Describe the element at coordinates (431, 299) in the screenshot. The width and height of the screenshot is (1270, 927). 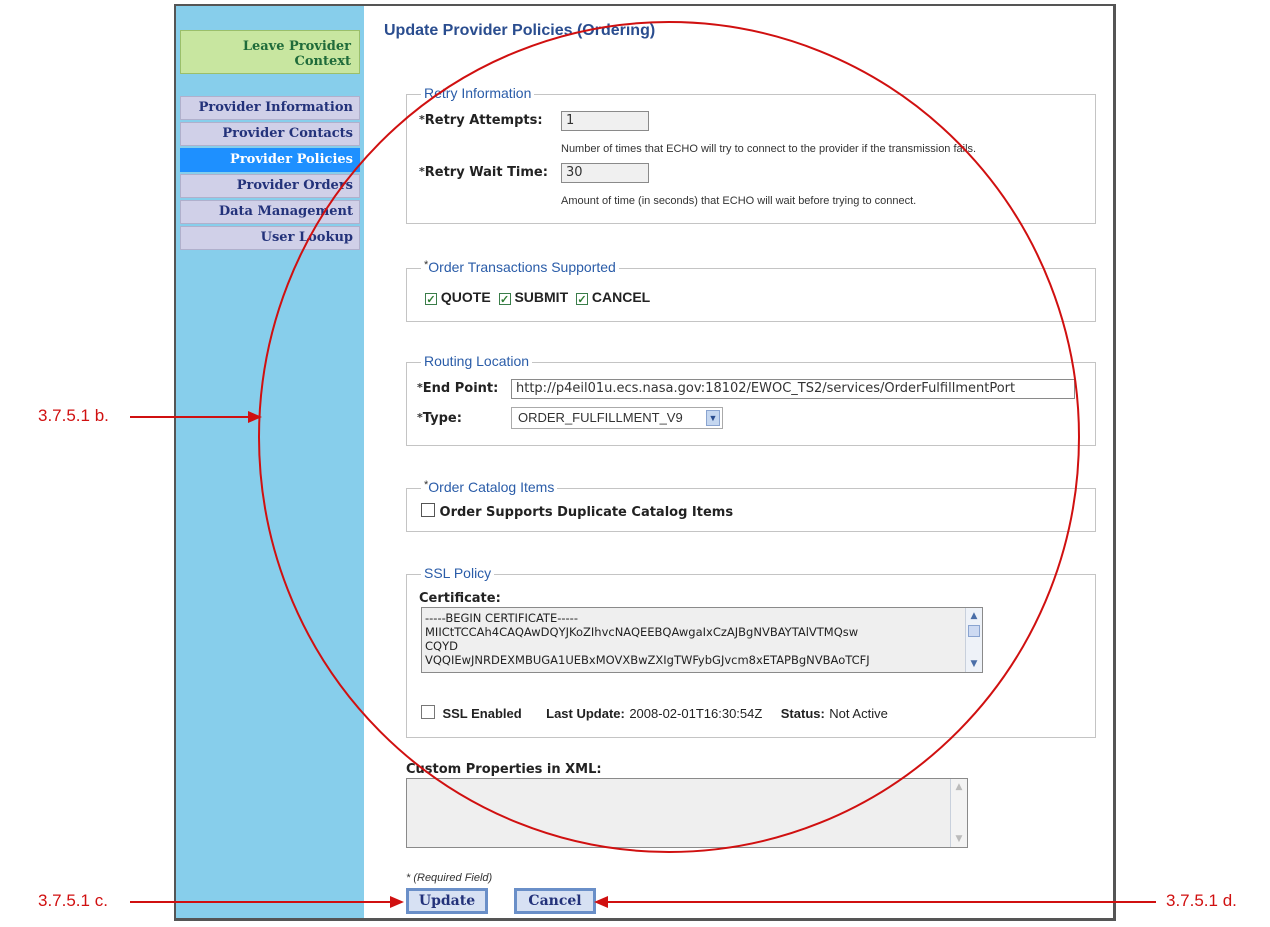
I see `quote-checkbox: ✓` at that location.